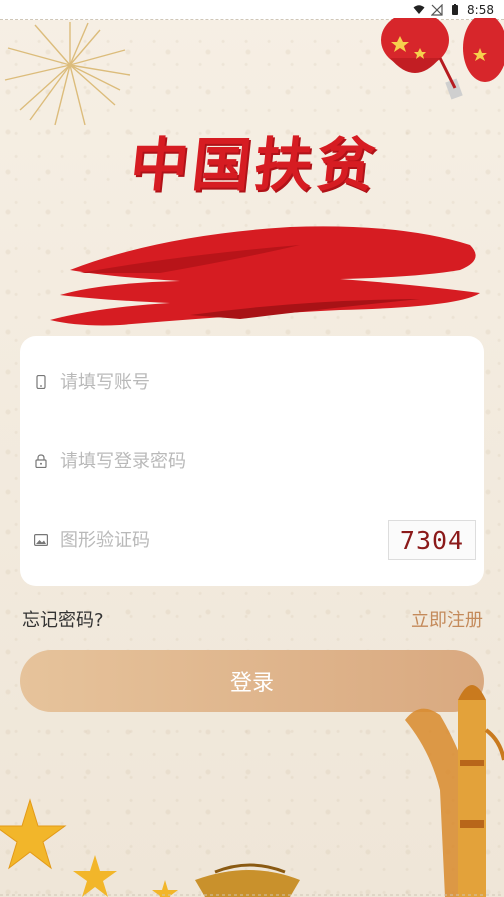 The width and height of the screenshot is (504, 897). What do you see at coordinates (265, 276) in the screenshot?
I see `brush-stroke-decoration` at bounding box center [265, 276].